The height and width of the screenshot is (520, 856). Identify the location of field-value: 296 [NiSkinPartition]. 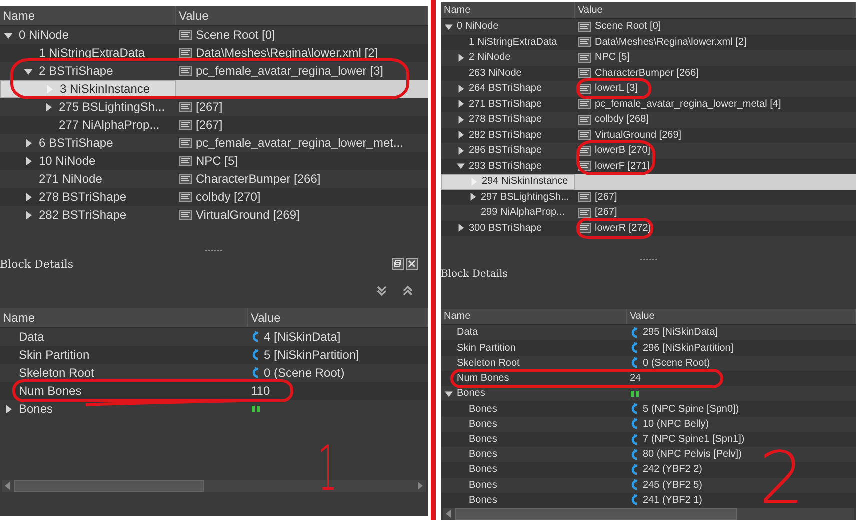
(688, 348).